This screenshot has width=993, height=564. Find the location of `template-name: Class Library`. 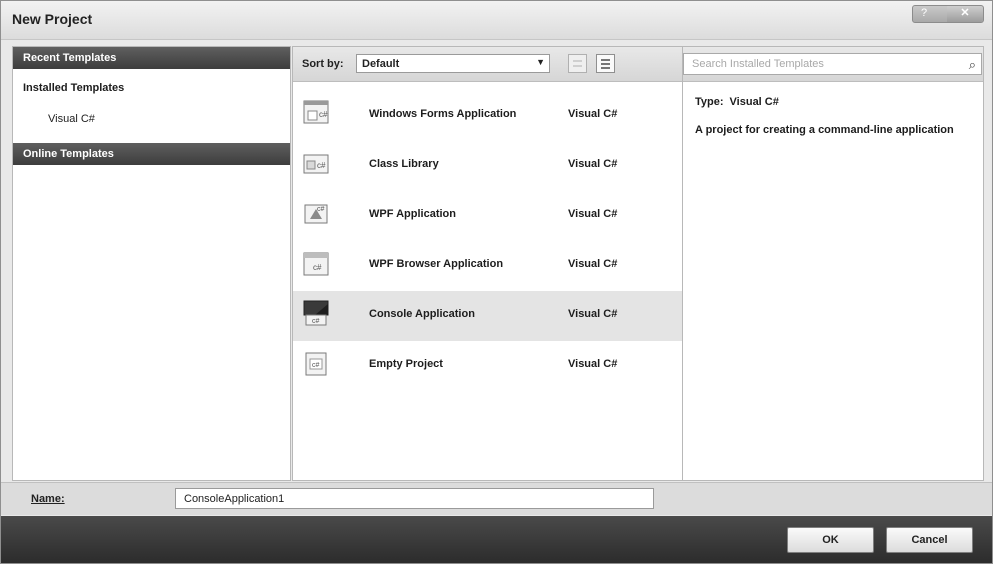

template-name: Class Library is located at coordinates (404, 164).